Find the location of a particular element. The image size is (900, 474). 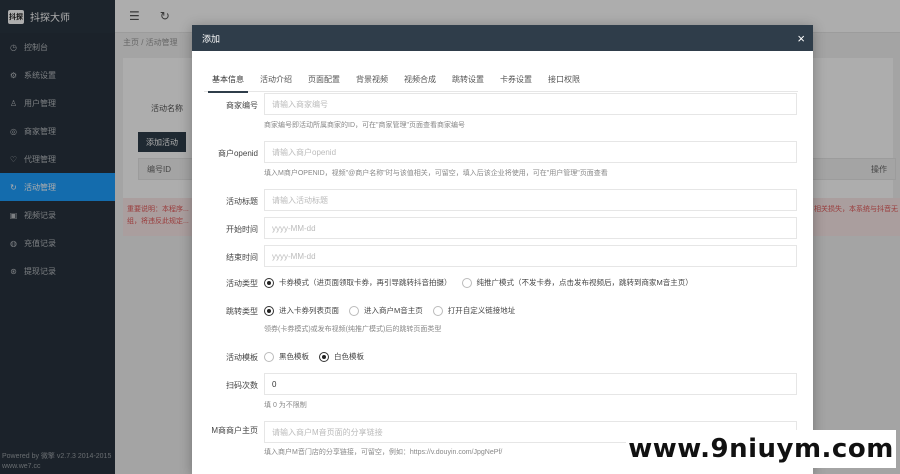

merchant-no-input: 请输入商家编号 is located at coordinates (530, 104).